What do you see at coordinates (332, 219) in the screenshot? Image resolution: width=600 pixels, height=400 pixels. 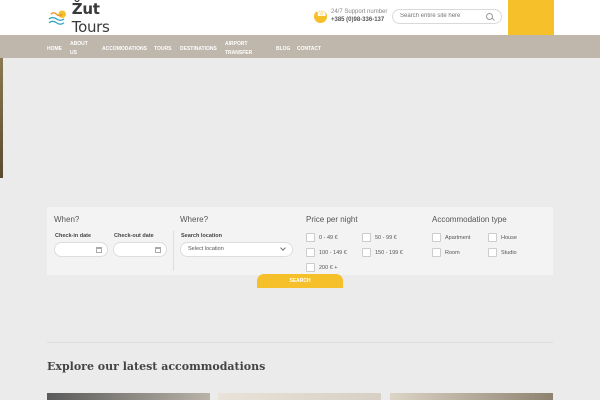 I see `price-title: Price per night` at bounding box center [332, 219].